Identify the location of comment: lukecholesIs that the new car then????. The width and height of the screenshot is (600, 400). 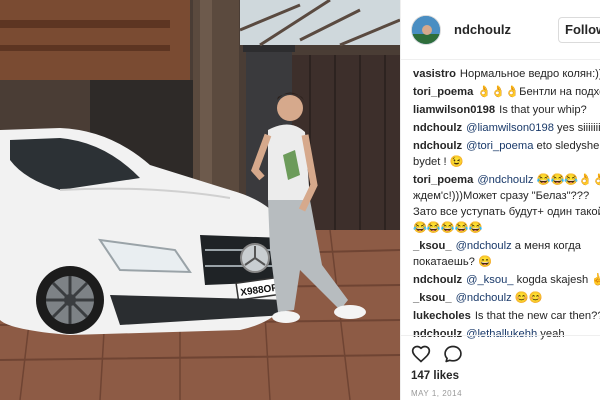
(506, 316).